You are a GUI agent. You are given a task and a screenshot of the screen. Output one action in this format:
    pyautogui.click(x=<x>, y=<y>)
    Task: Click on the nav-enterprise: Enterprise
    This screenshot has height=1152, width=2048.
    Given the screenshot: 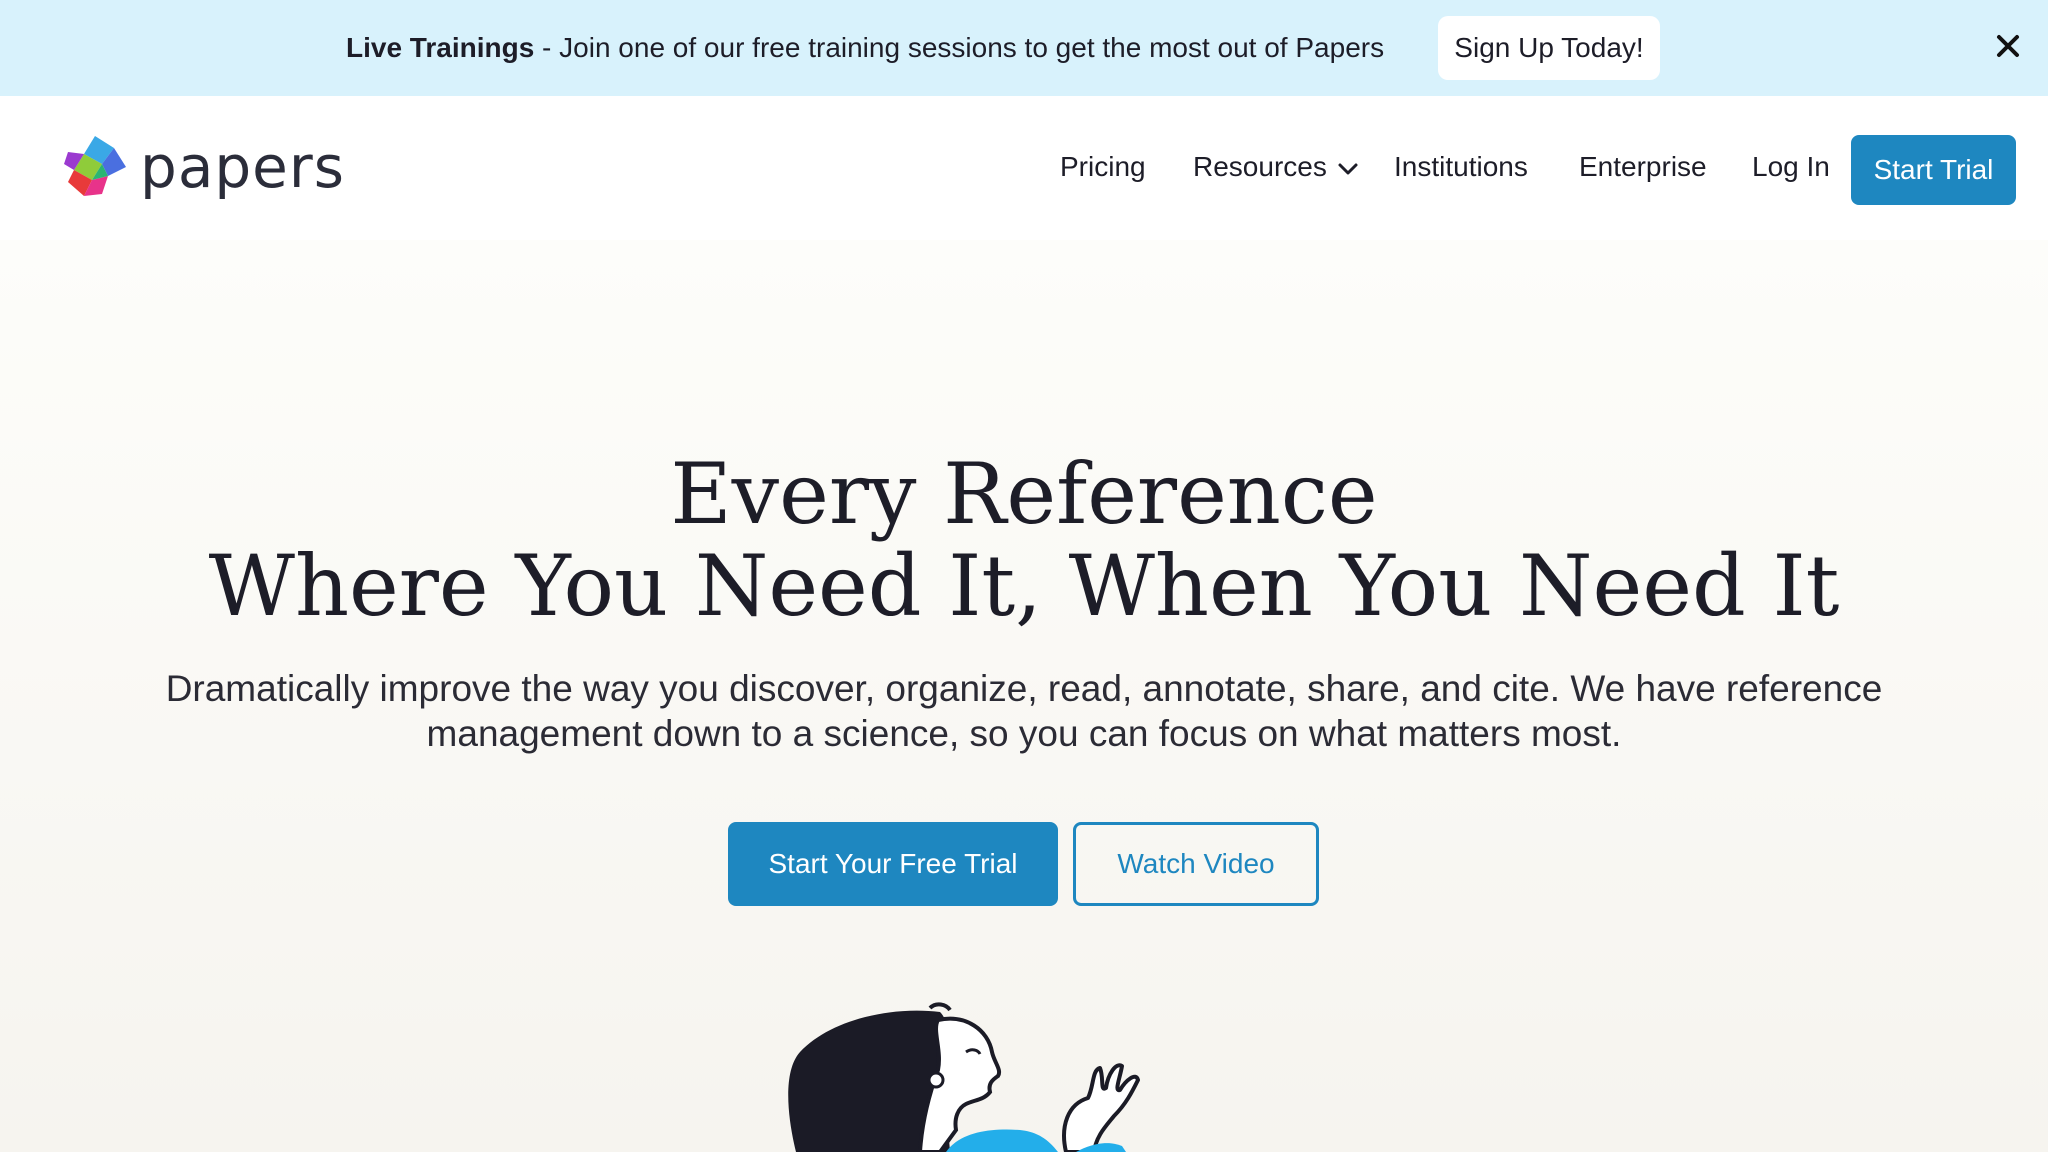 What is the action you would take?
    pyautogui.click(x=1643, y=167)
    